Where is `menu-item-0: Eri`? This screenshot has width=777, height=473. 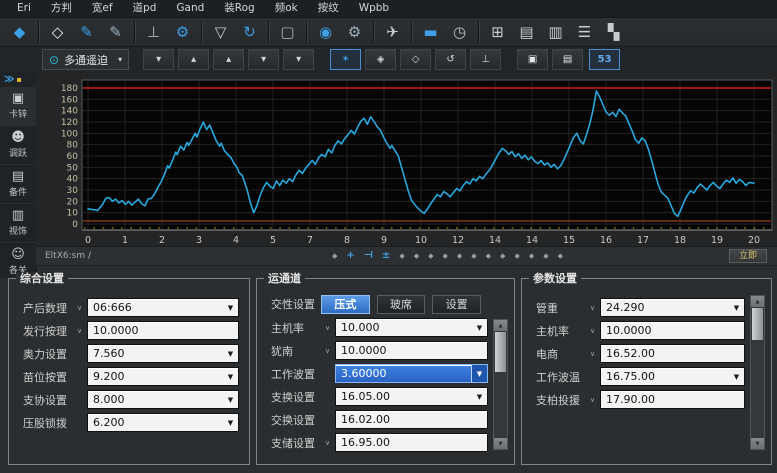 menu-item-0: Eri is located at coordinates (27, 8).